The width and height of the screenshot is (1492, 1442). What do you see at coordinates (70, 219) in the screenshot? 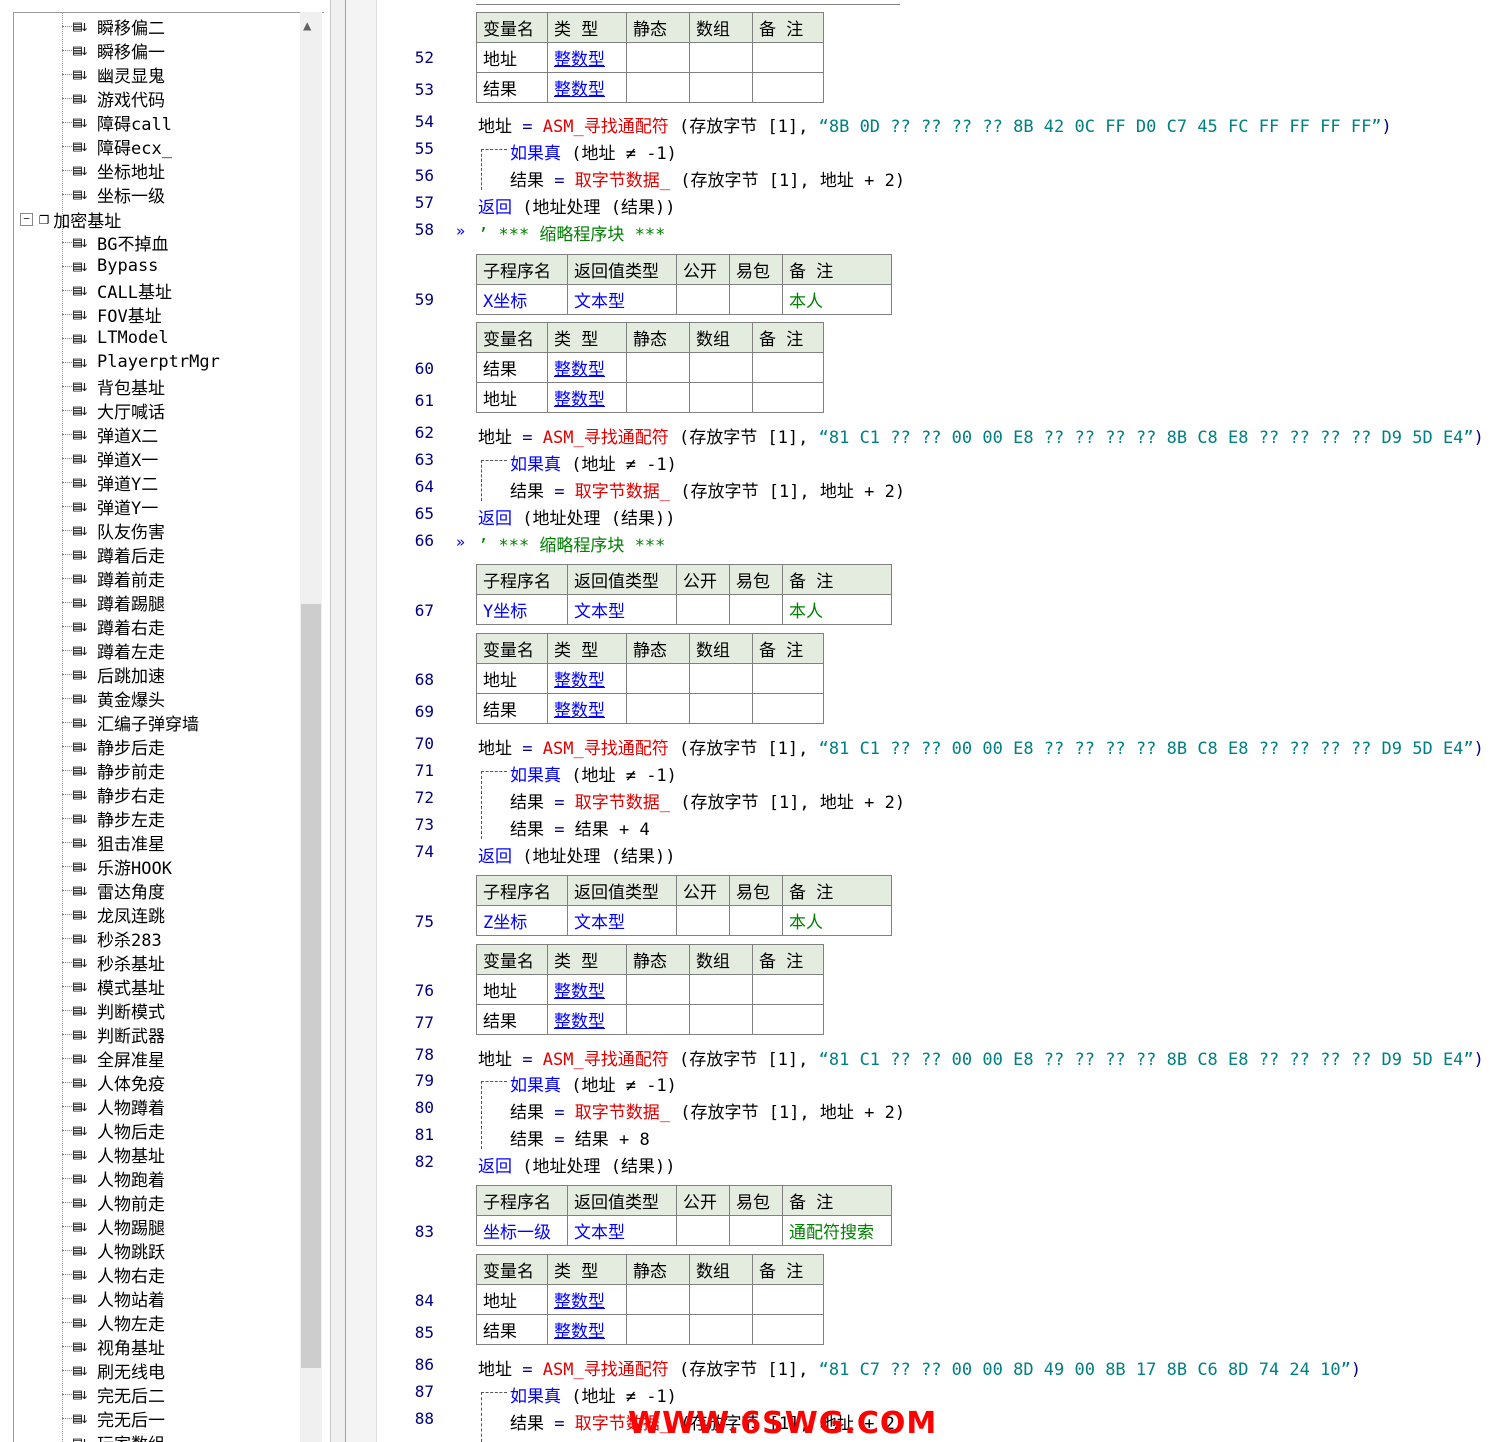
I see `tree-folder-node: − ❐ 加密基址` at bounding box center [70, 219].